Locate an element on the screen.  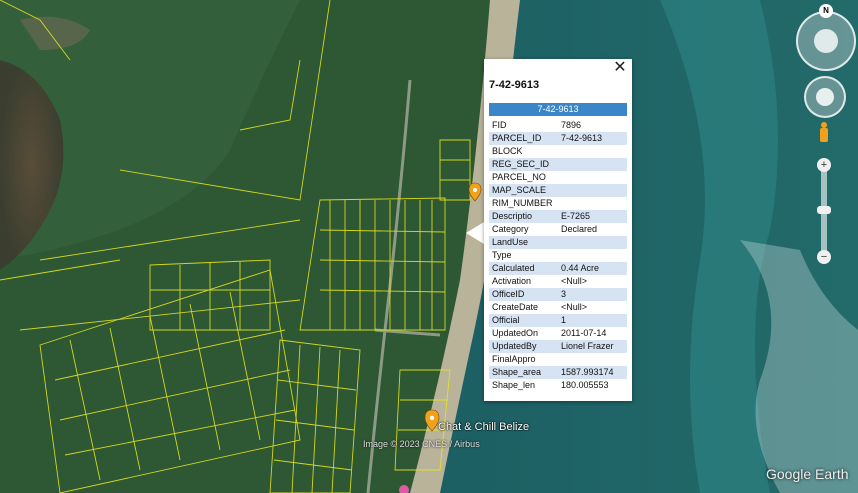
table-row: Type is located at coordinates (558, 255).